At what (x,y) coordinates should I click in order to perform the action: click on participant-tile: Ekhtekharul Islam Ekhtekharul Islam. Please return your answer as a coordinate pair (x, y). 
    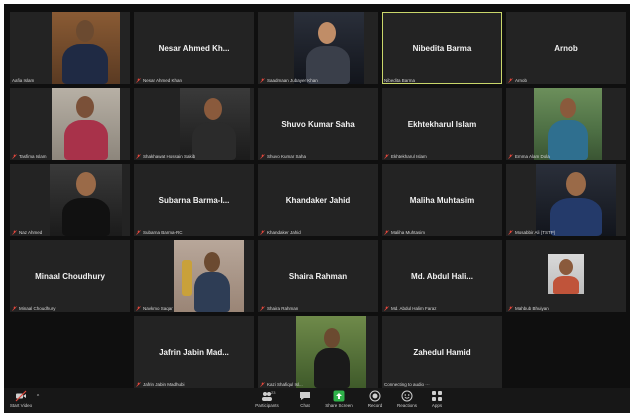
    Looking at the image, I should click on (442, 124).